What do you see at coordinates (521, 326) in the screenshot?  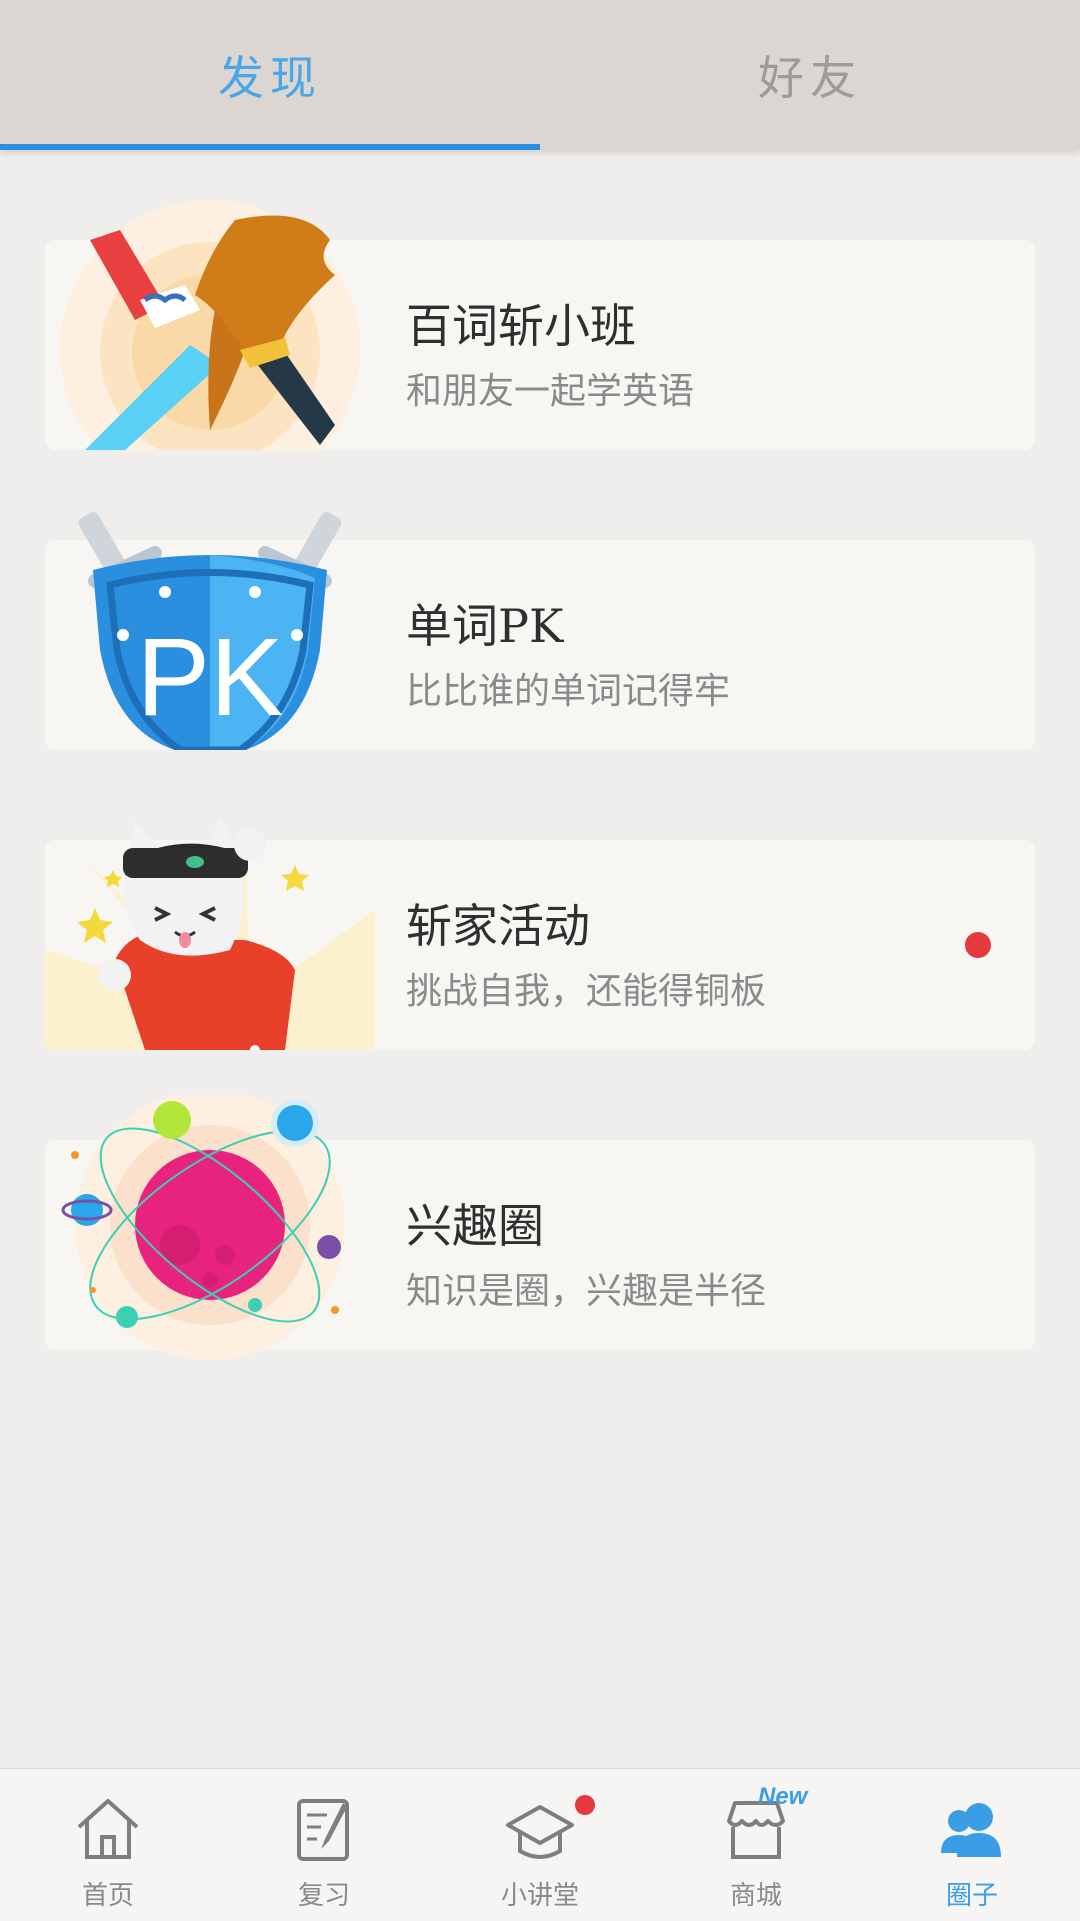 I see `card-title: 百词斩小班` at bounding box center [521, 326].